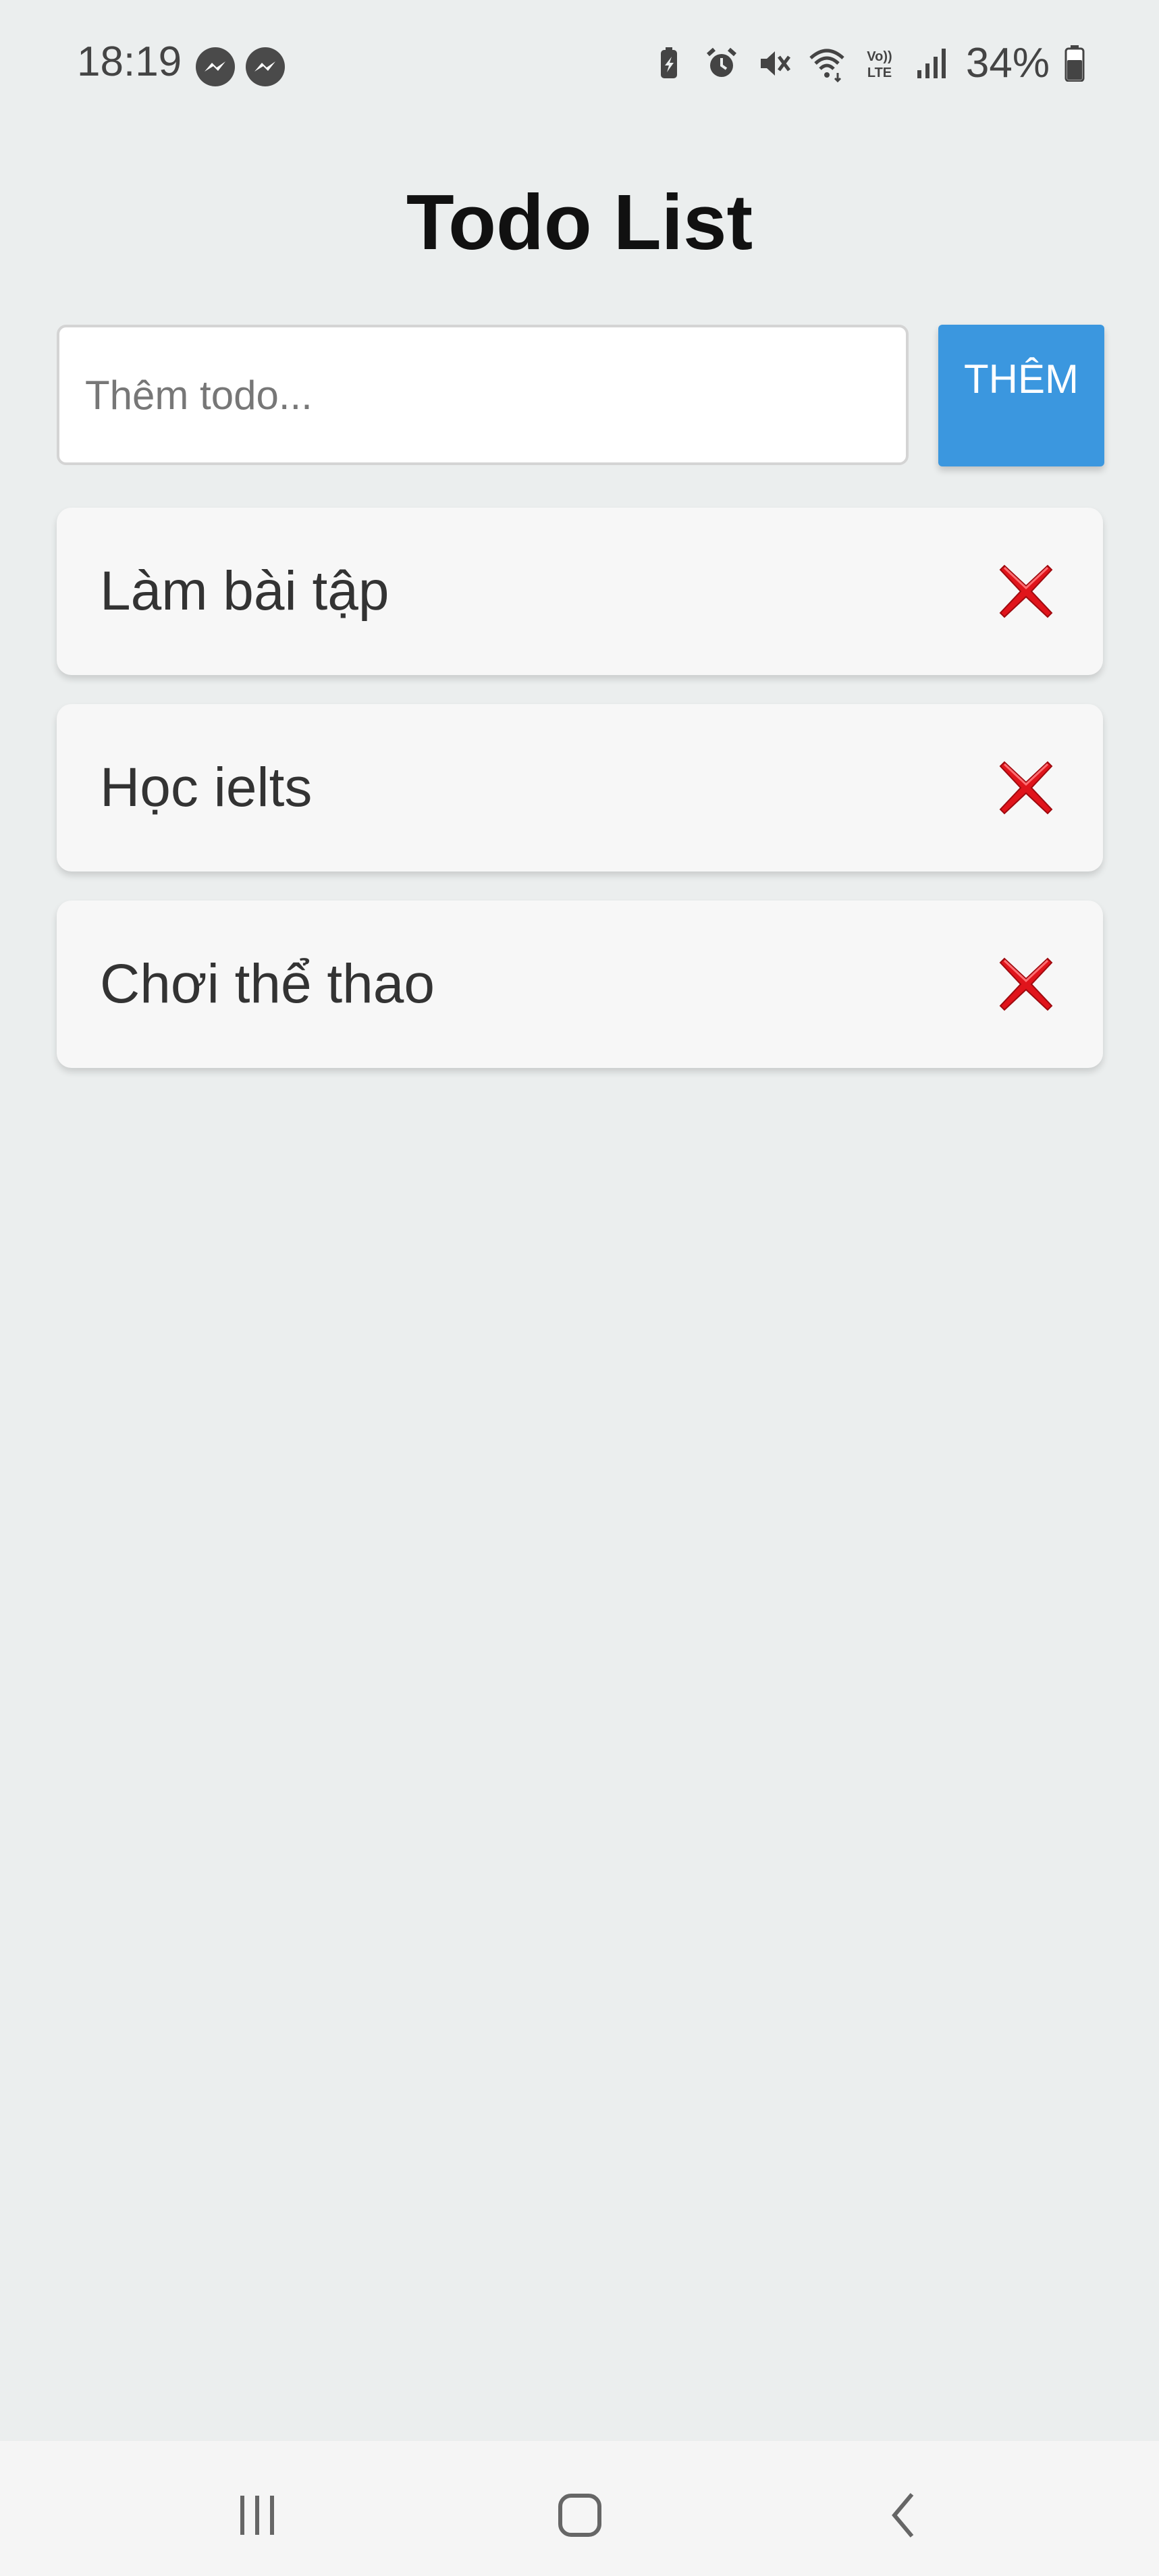 This screenshot has height=2576, width=1159. I want to click on add-button: THÊM, so click(1021, 396).